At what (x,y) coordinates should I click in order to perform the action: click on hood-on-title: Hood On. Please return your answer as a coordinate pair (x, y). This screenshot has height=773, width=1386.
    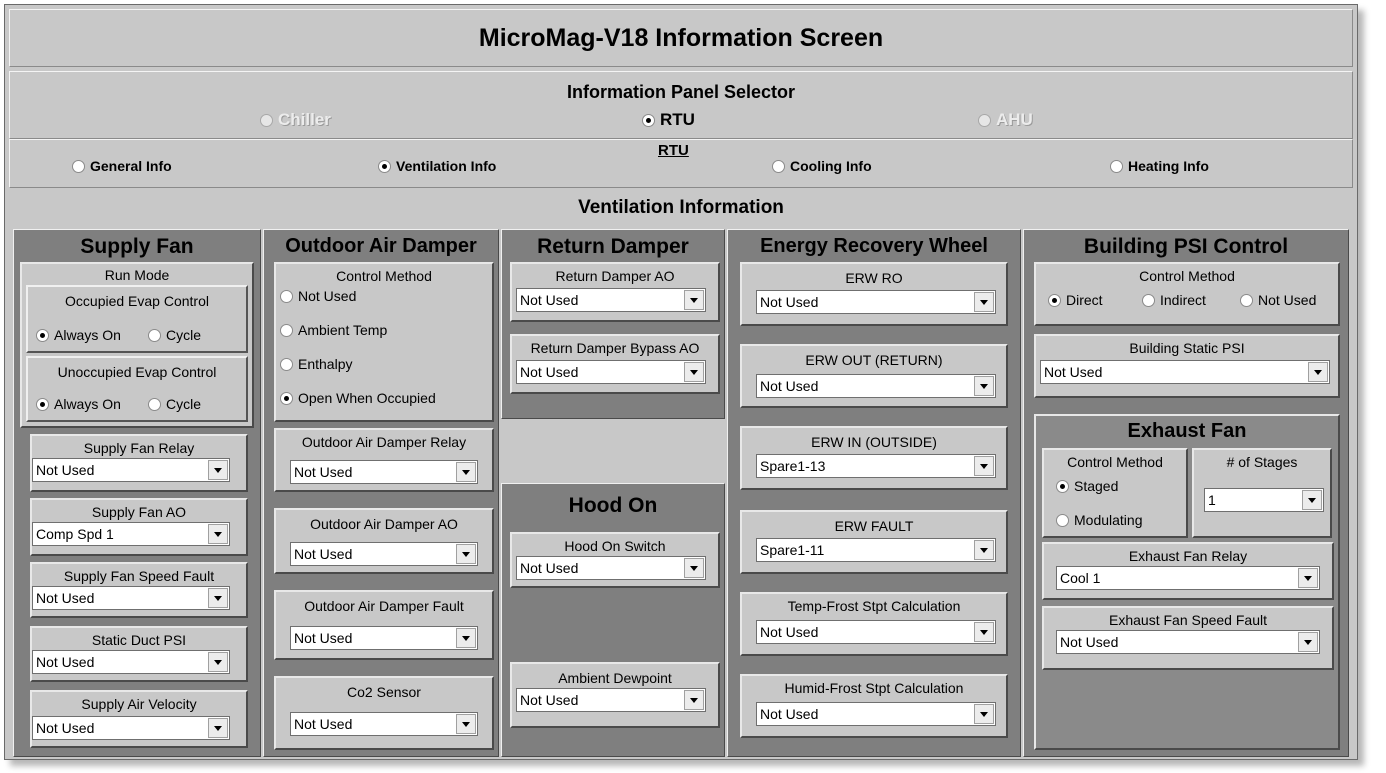
    Looking at the image, I should click on (613, 505).